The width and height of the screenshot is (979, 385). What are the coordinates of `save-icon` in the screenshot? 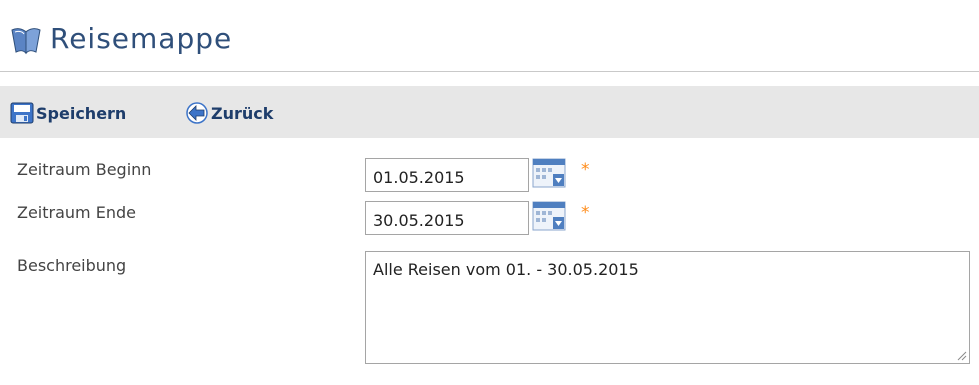 It's located at (22, 113).